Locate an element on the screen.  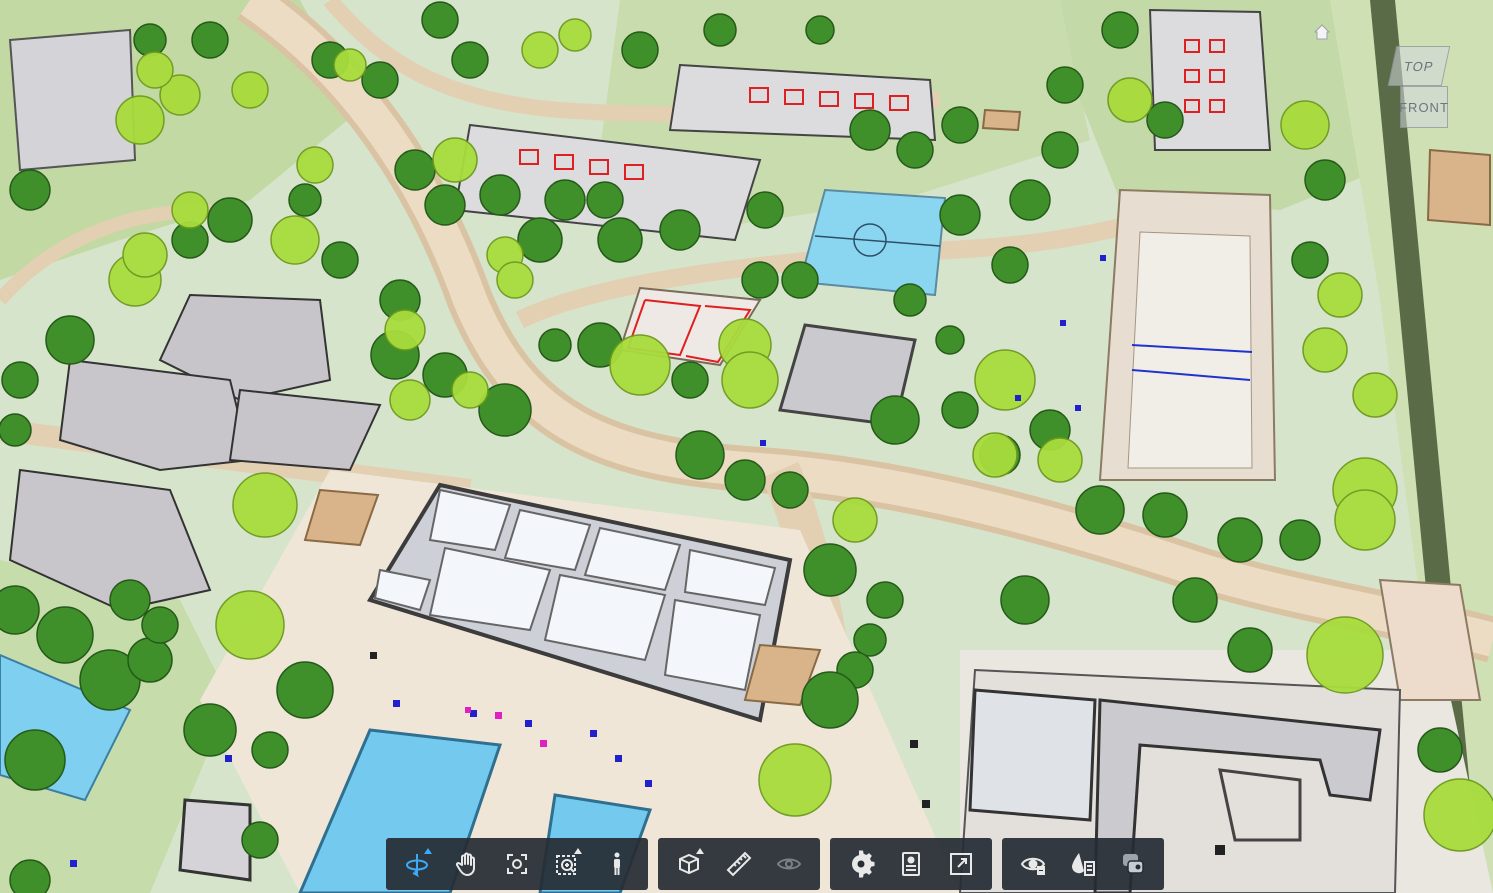
fit-to-view-button is located at coordinates (517, 864).